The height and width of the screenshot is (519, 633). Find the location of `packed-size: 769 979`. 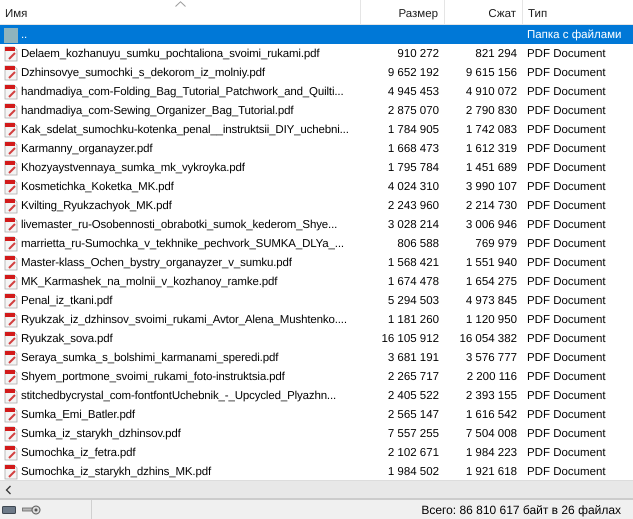

packed-size: 769 979 is located at coordinates (496, 244).